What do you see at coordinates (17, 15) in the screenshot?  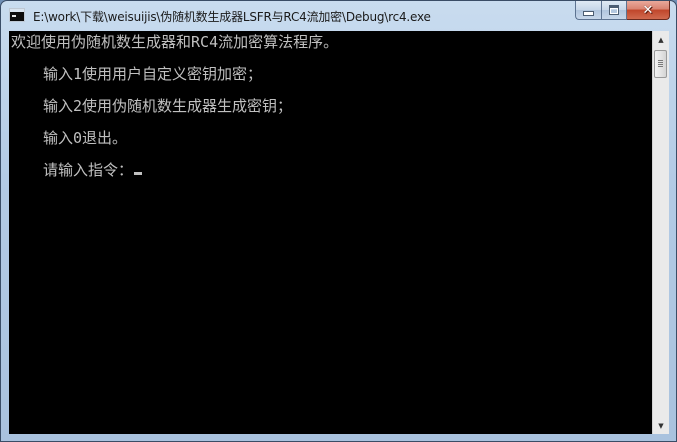 I see `console-icon` at bounding box center [17, 15].